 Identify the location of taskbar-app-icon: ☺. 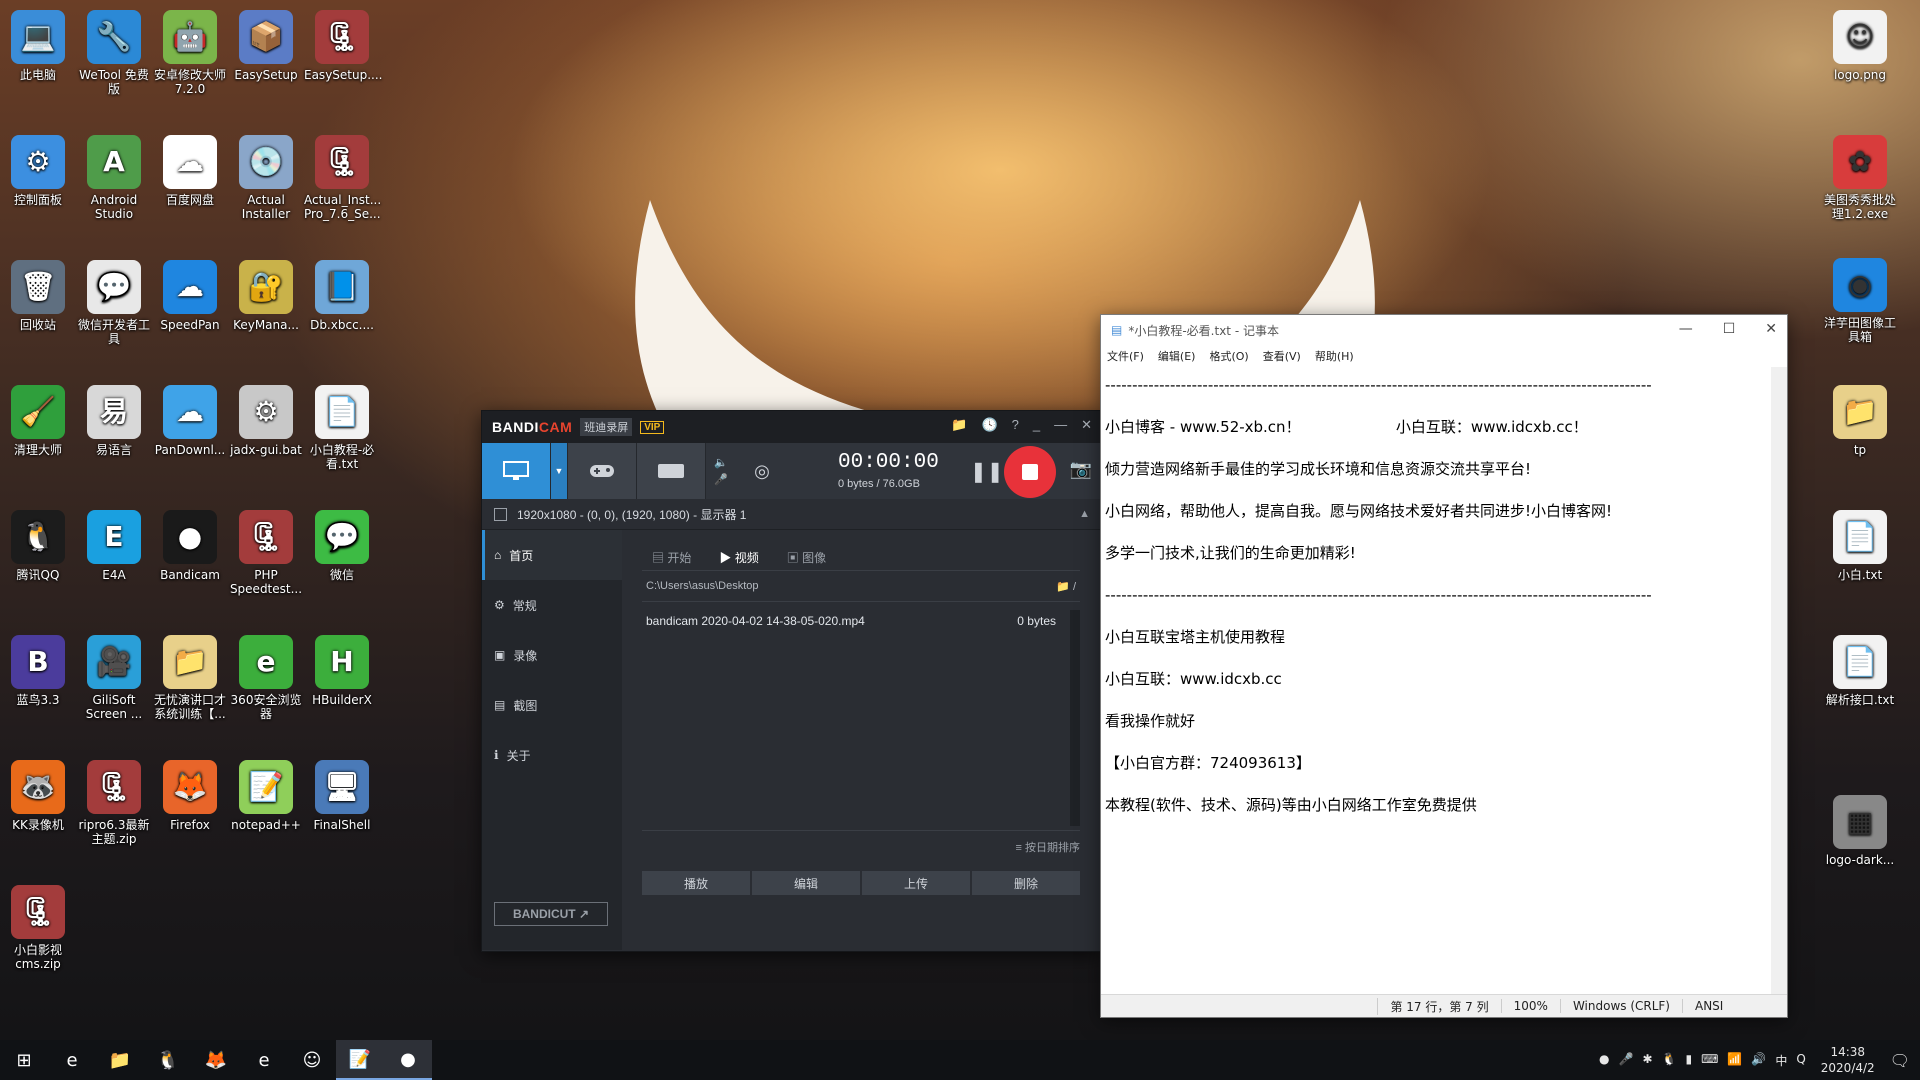
(312, 1060).